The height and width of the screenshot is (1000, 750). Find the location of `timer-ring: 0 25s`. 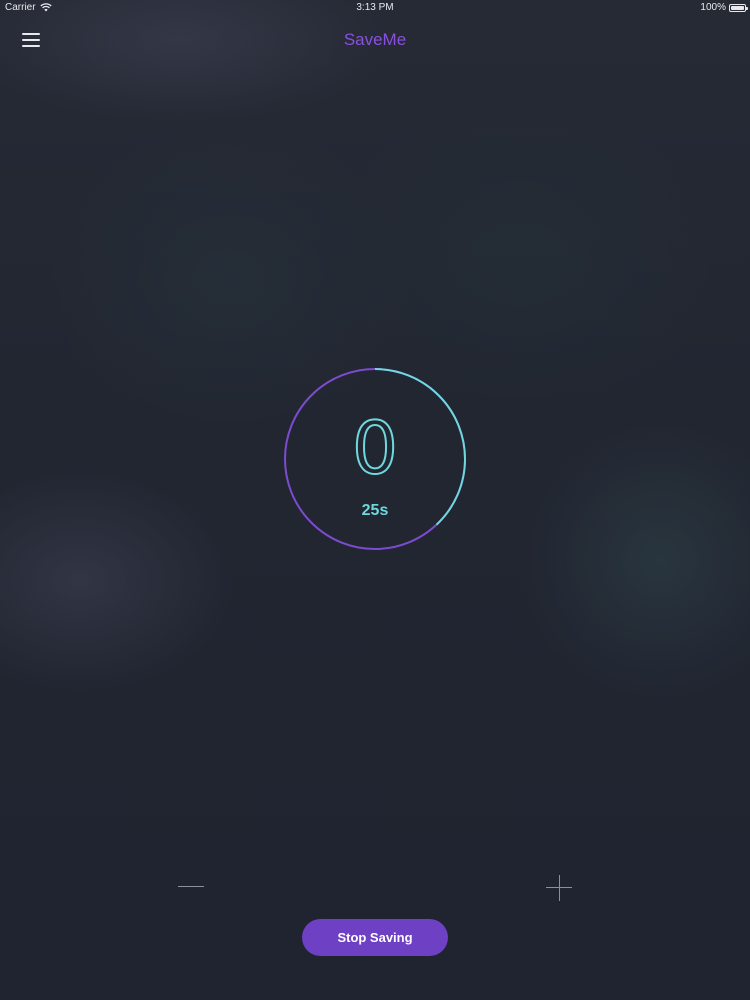

timer-ring: 0 25s is located at coordinates (375, 459).